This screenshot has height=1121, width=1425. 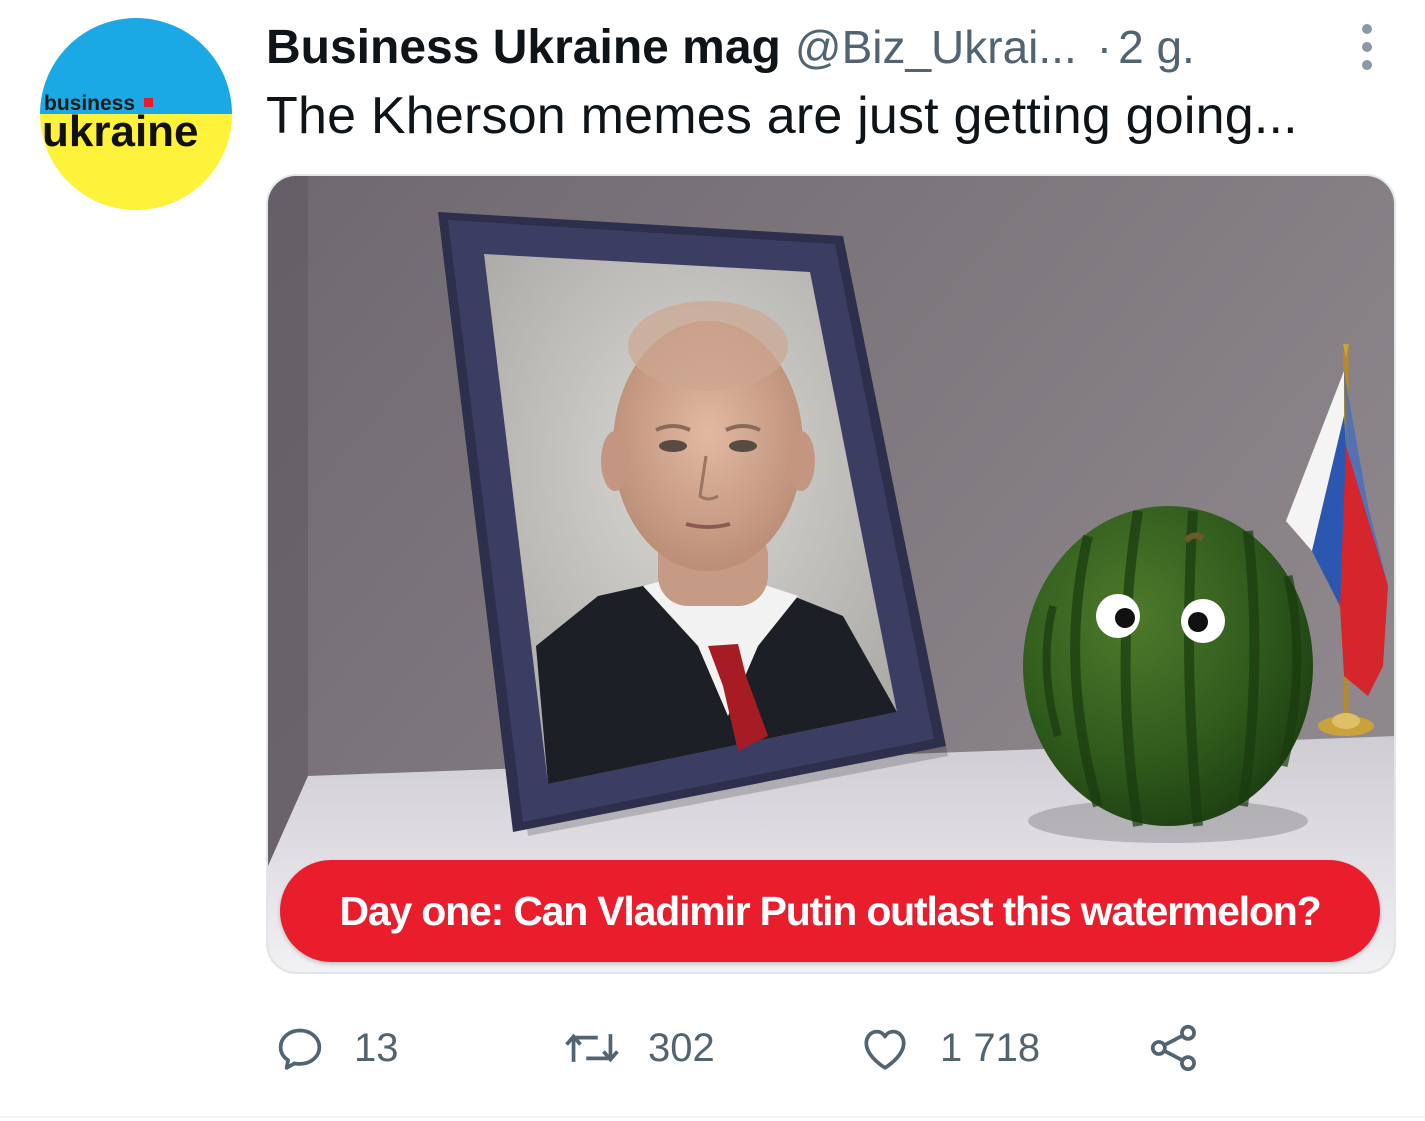 What do you see at coordinates (523, 47) in the screenshot?
I see `author-name: Business Ukraine mag` at bounding box center [523, 47].